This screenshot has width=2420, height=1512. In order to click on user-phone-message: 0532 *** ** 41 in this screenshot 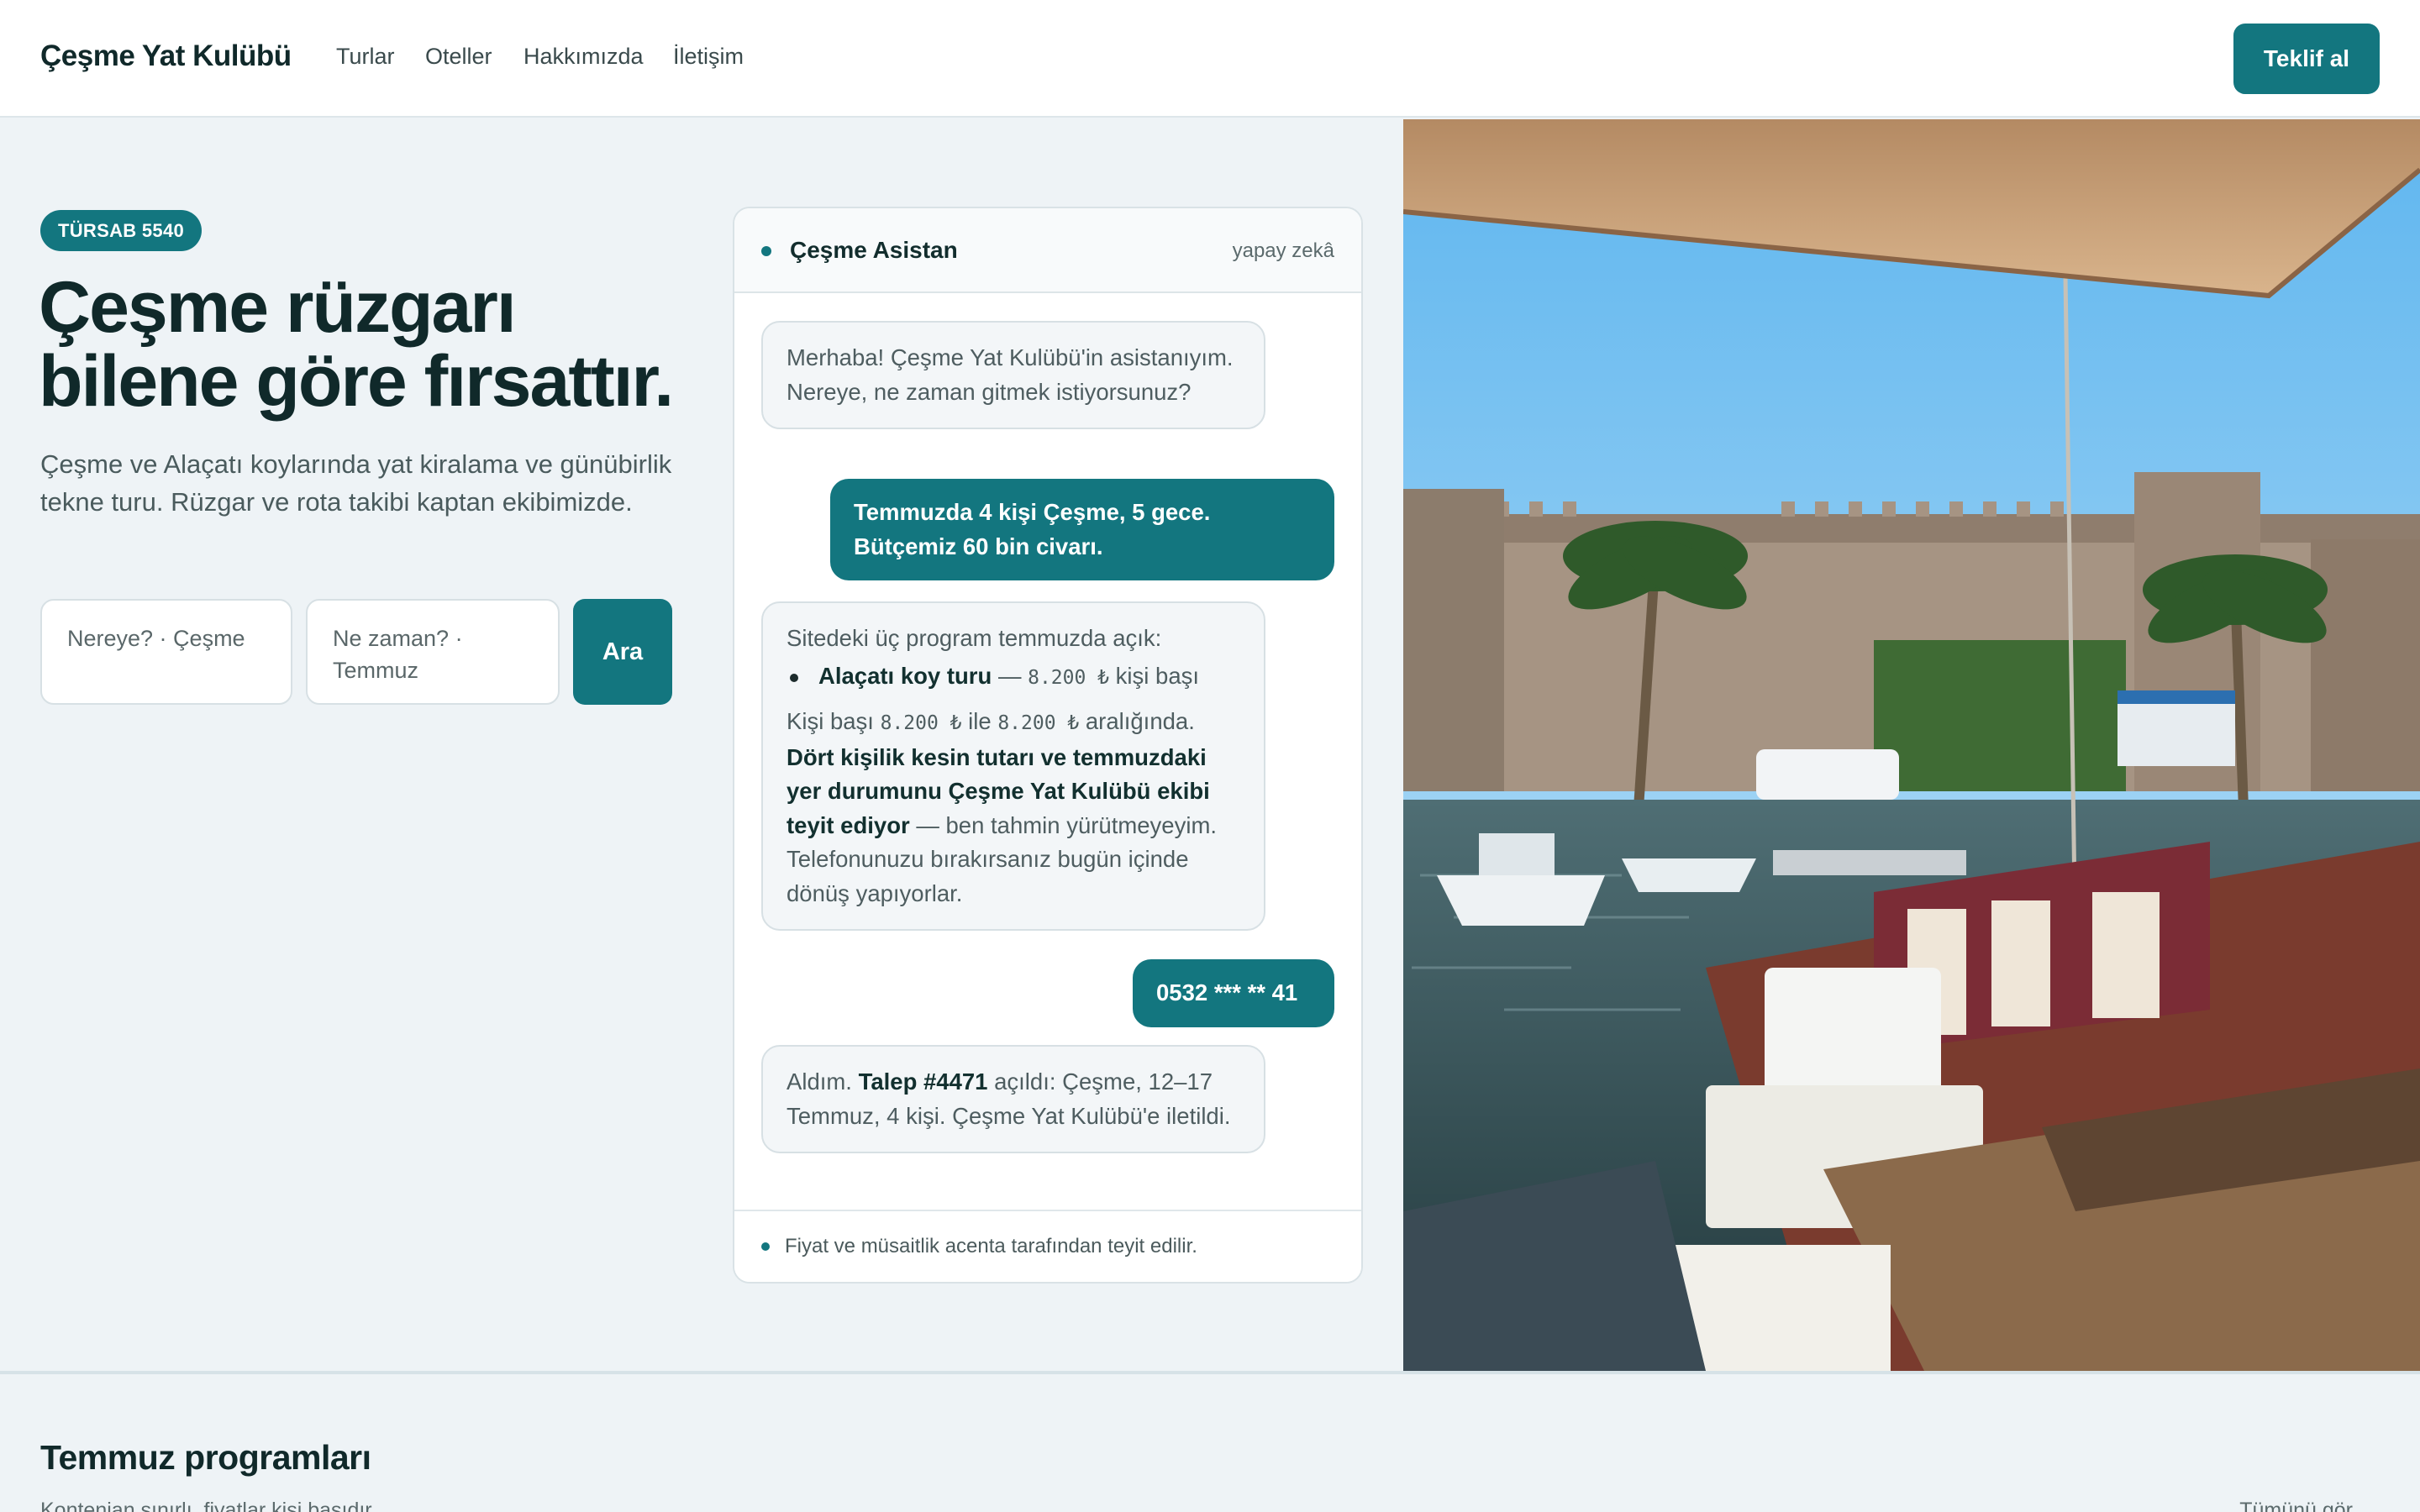, I will do `click(1233, 993)`.